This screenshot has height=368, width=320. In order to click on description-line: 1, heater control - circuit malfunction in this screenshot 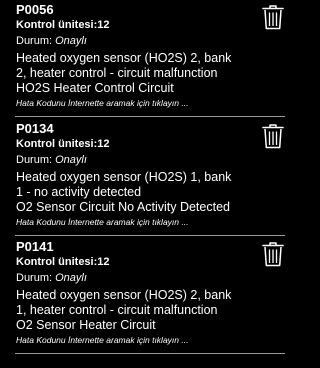, I will do `click(117, 310)`.